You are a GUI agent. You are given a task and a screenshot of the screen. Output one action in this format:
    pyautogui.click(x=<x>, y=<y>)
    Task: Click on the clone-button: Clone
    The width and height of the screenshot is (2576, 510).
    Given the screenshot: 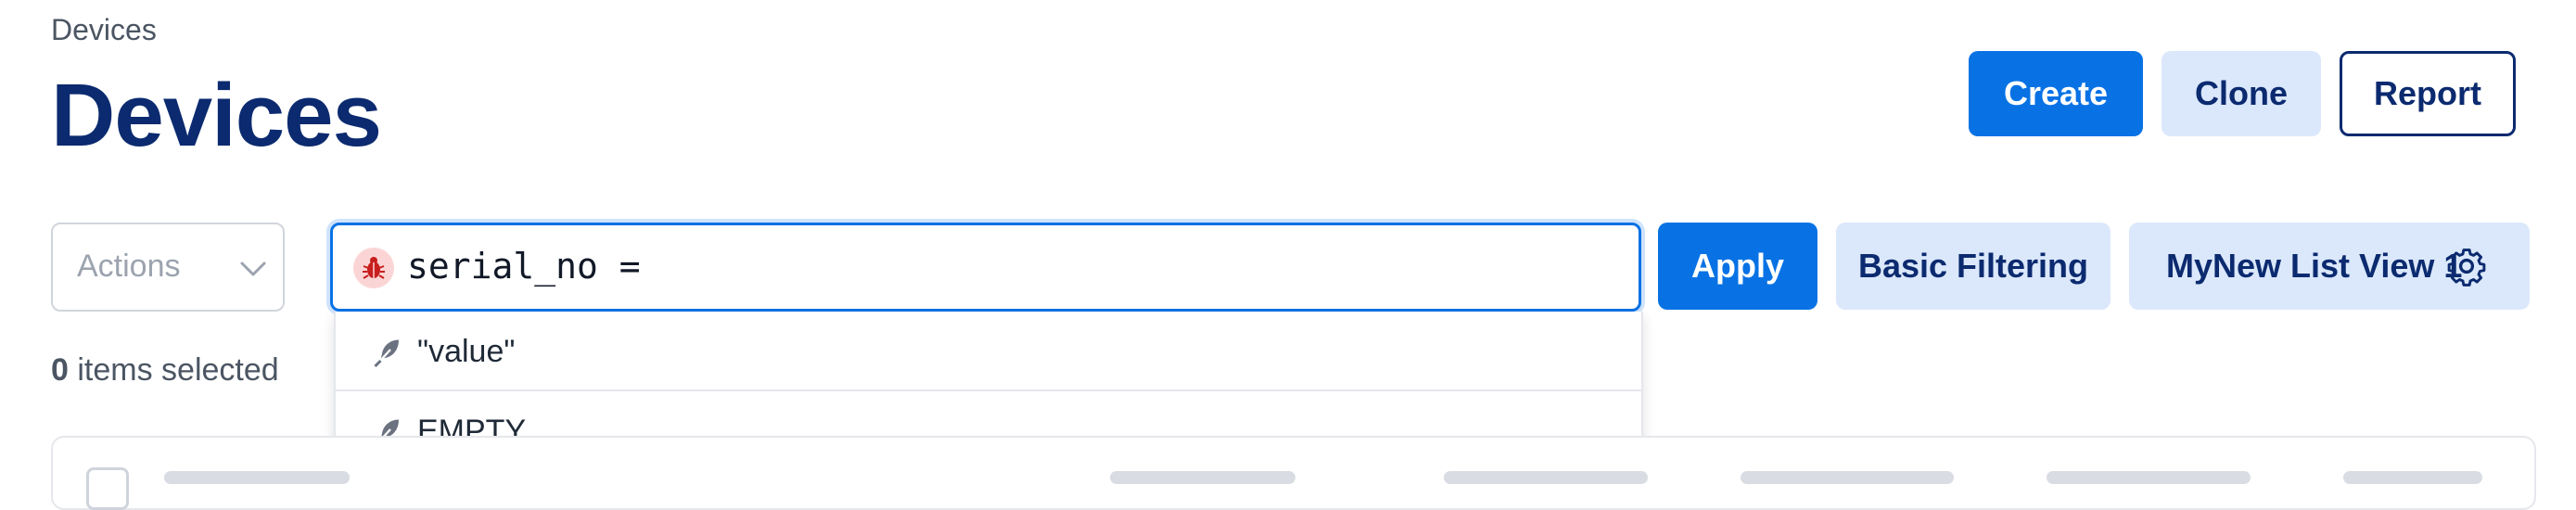 What is the action you would take?
    pyautogui.click(x=2241, y=93)
    